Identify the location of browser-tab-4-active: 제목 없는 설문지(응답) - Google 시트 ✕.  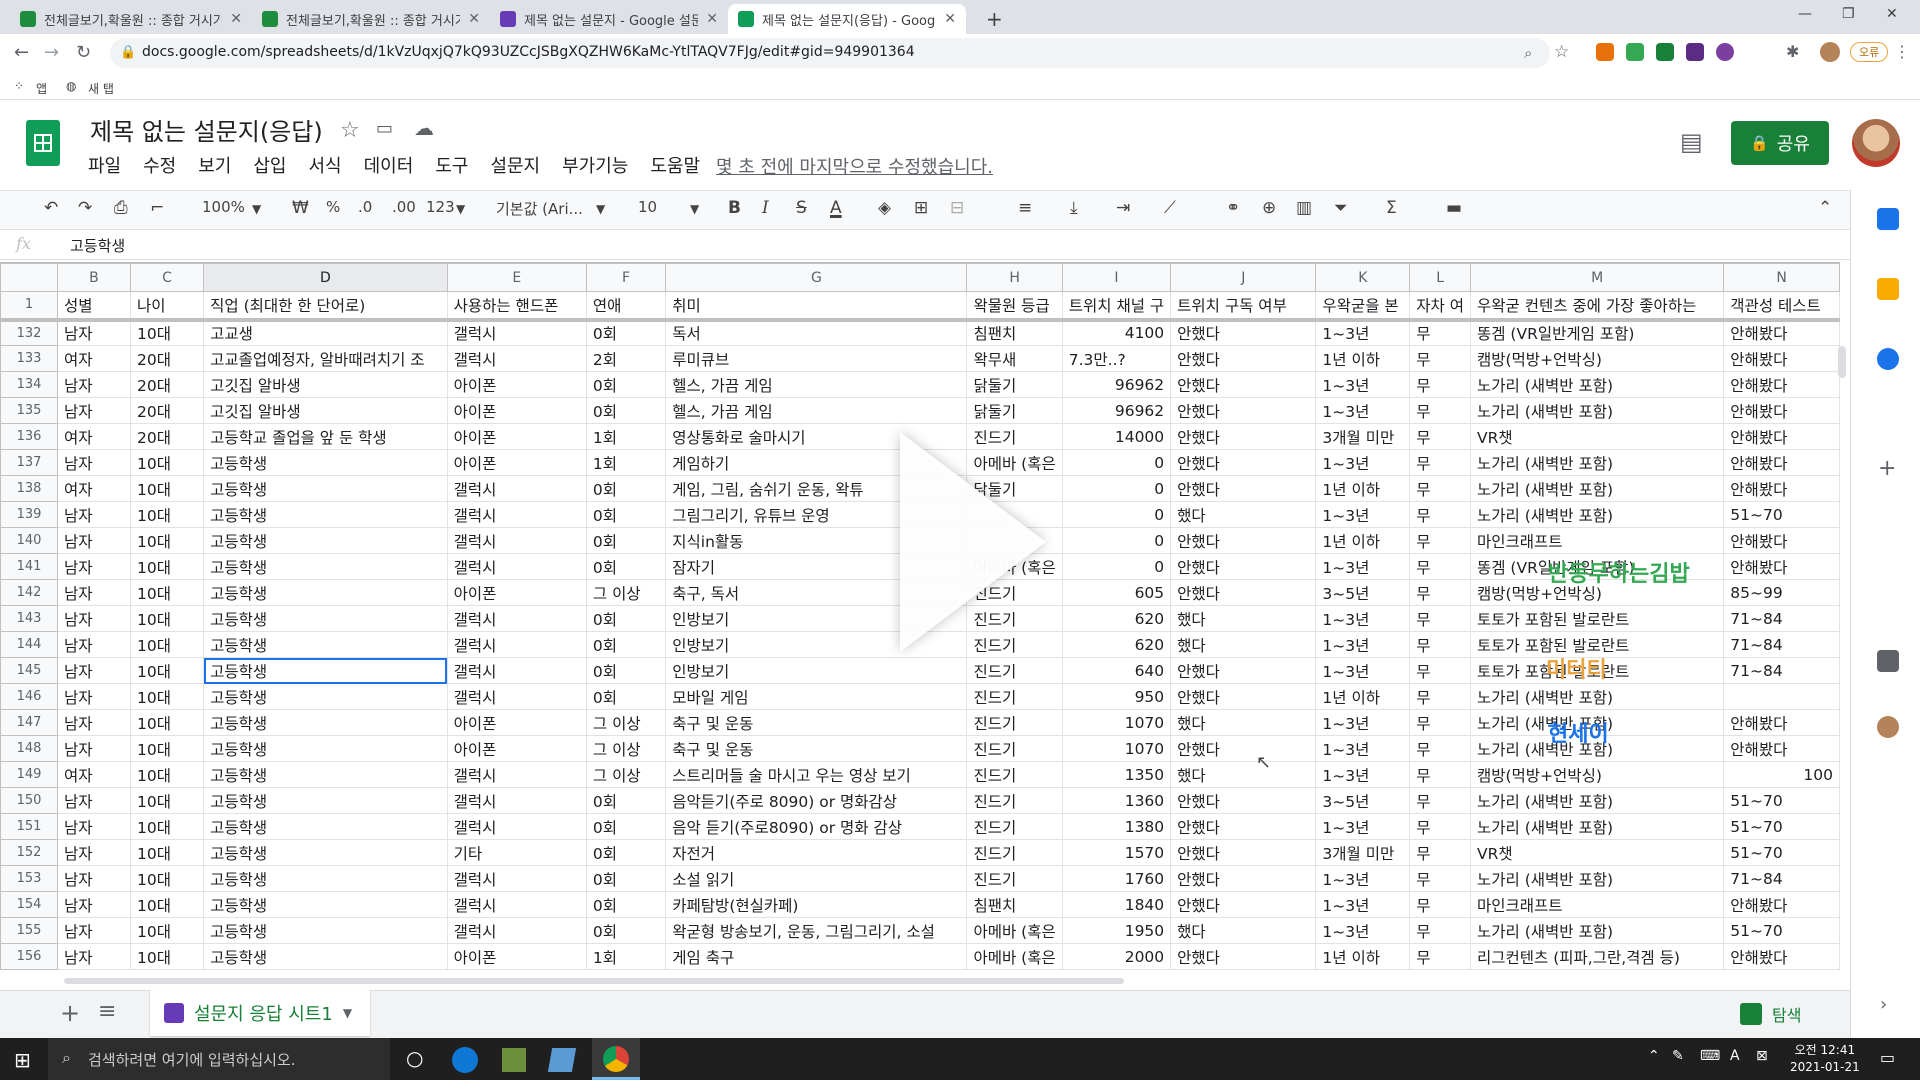
(847, 19).